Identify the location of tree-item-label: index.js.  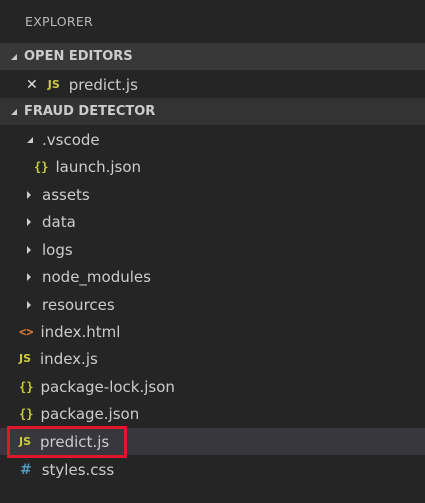
(69, 358).